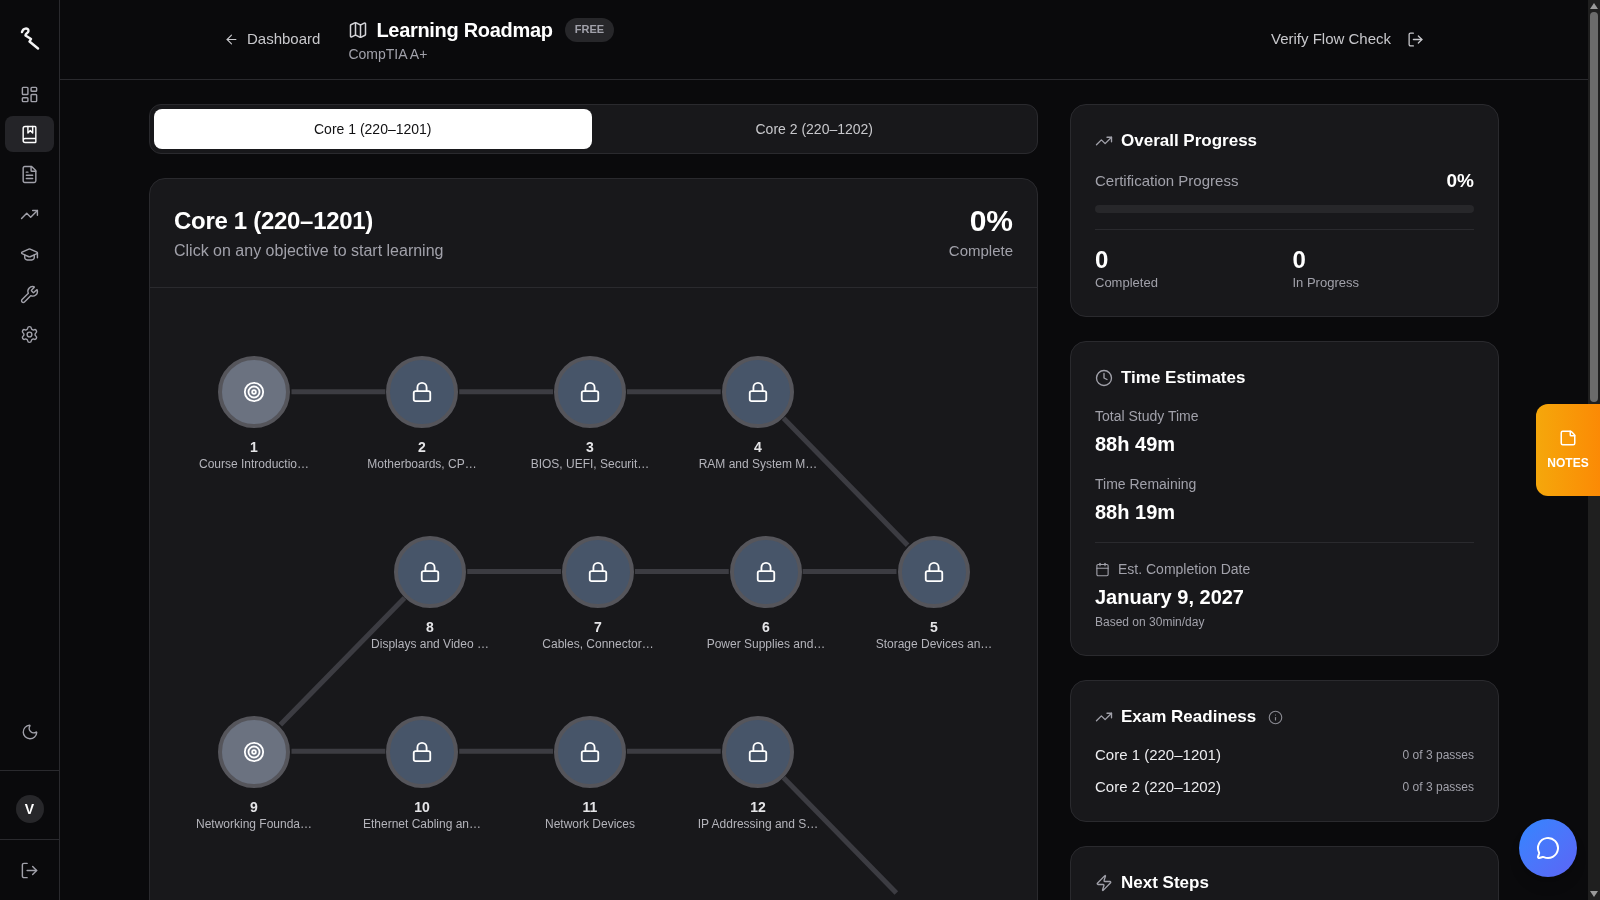 Image resolution: width=1600 pixels, height=900 pixels. What do you see at coordinates (814, 129) in the screenshot?
I see `tab: Core 2 (220–1202)` at bounding box center [814, 129].